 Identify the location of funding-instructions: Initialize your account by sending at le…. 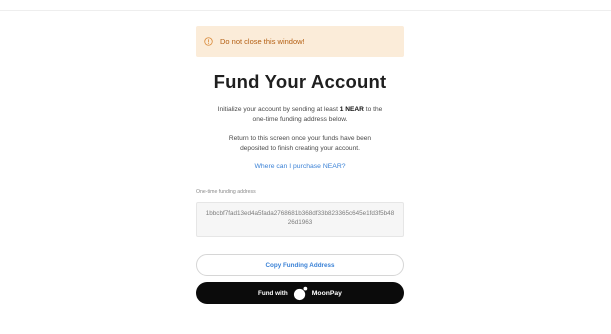
(300, 115).